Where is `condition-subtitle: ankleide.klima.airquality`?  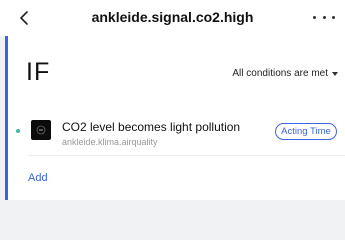
condition-subtitle: ankleide.klima.airquality is located at coordinates (110, 142).